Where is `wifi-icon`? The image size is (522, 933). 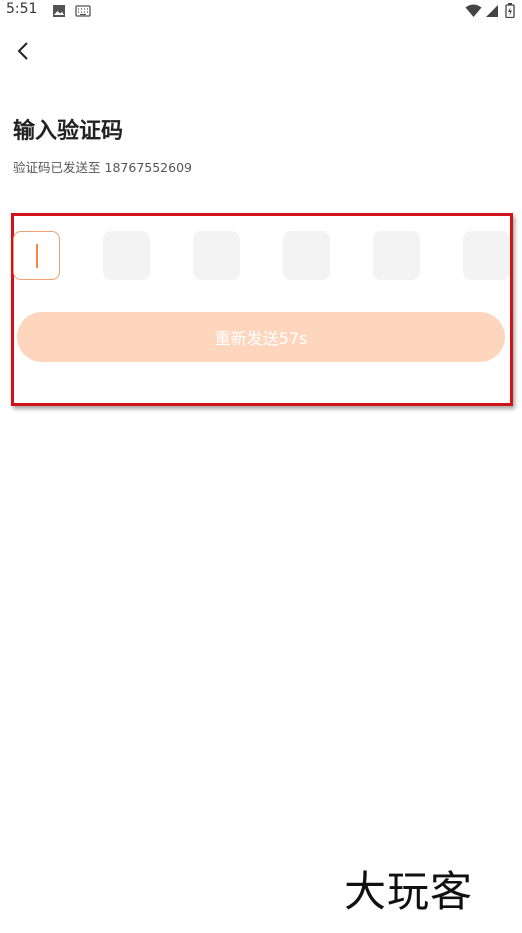
wifi-icon is located at coordinates (473, 12).